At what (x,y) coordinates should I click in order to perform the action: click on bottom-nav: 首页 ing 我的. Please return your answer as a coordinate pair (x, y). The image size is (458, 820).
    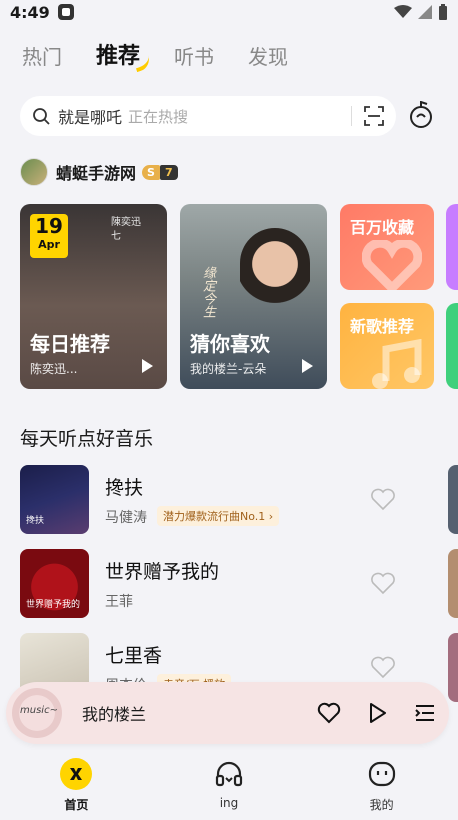
    Looking at the image, I should click on (229, 785).